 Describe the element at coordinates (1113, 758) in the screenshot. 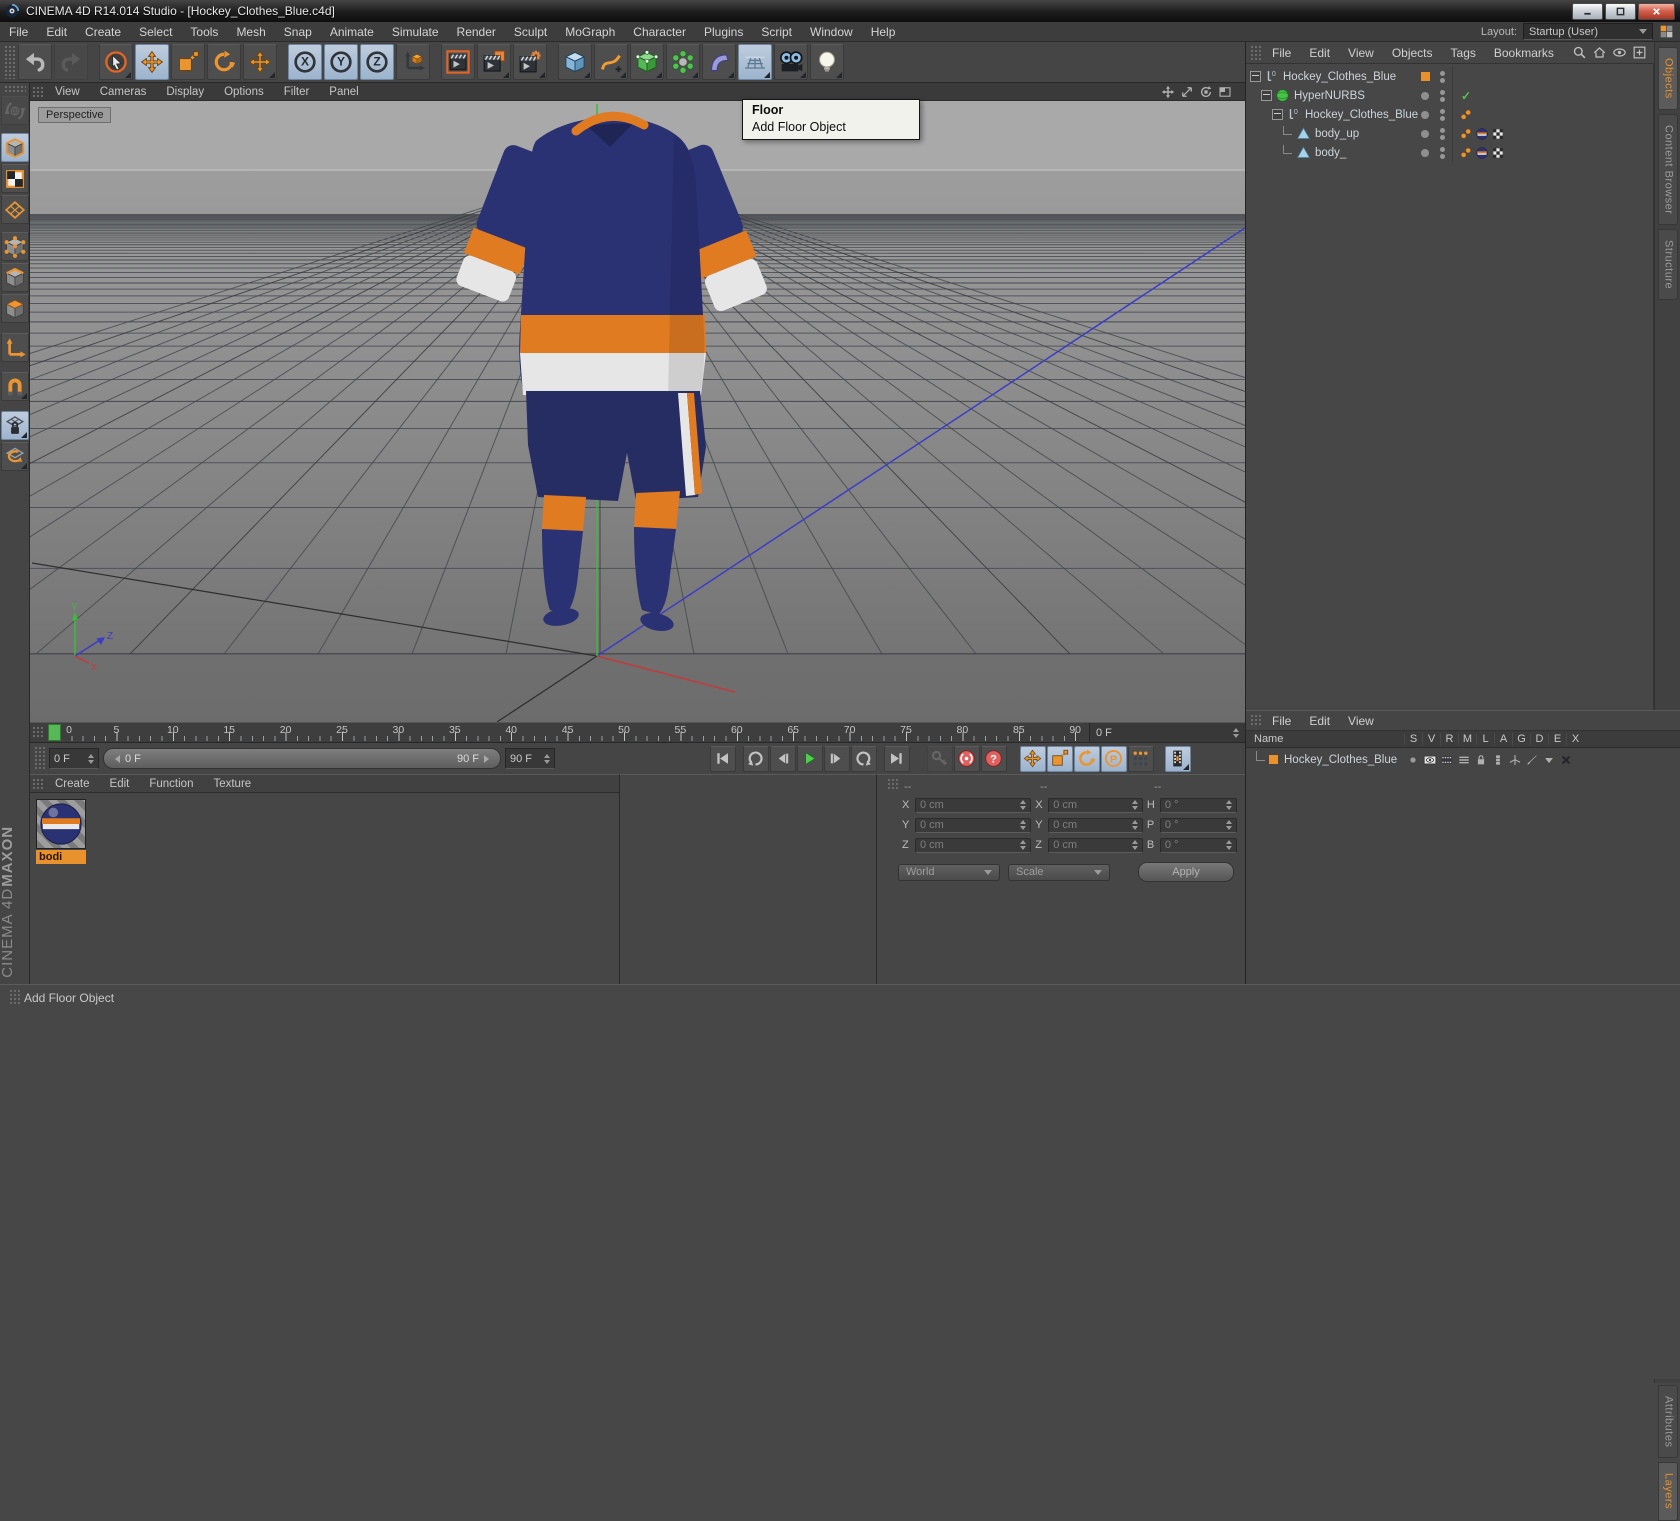

I see `key-parameter-button: P` at that location.